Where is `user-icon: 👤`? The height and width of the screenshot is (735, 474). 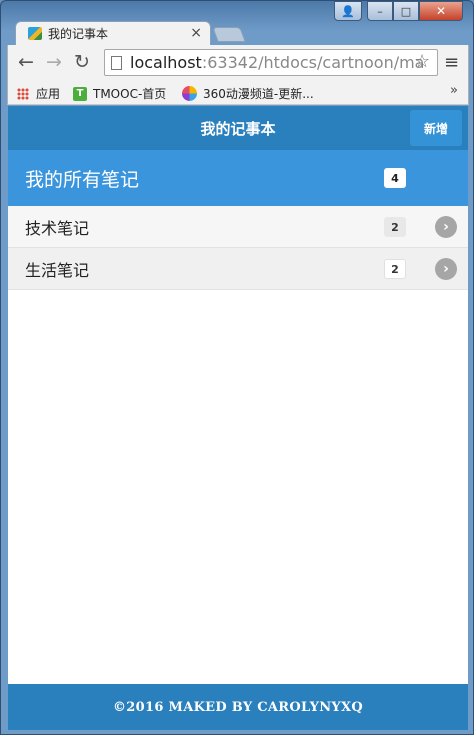 user-icon: 👤 is located at coordinates (348, 11).